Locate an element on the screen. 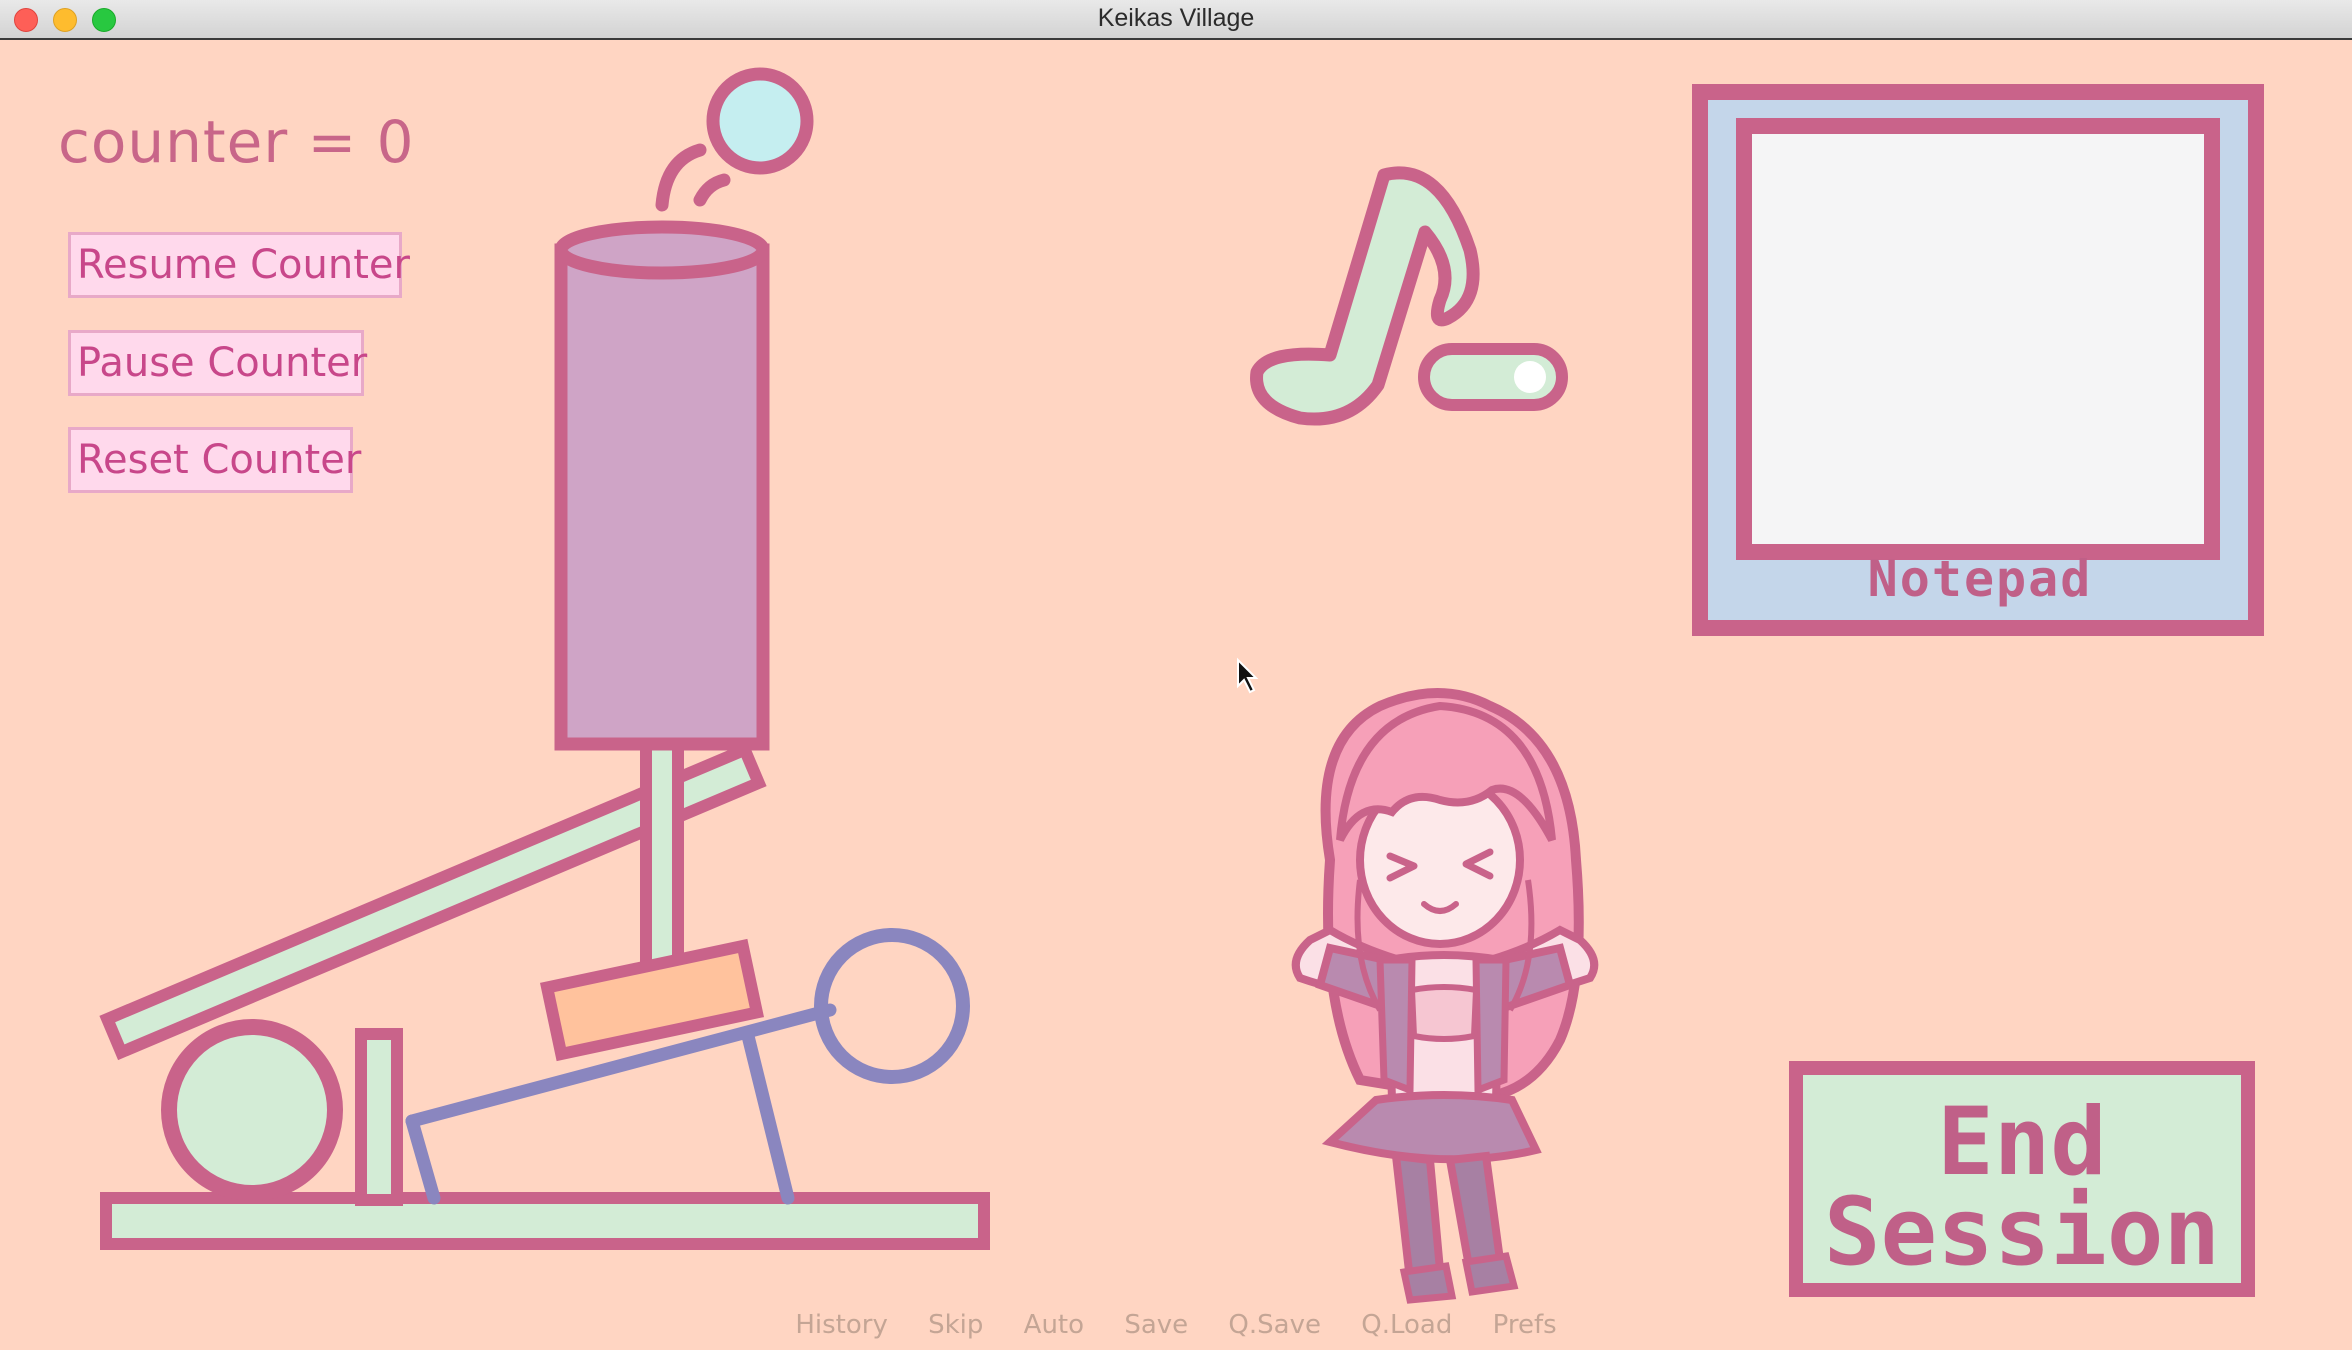 Image resolution: width=2352 pixels, height=1350 pixels. quick-menu-history: History is located at coordinates (841, 1325).